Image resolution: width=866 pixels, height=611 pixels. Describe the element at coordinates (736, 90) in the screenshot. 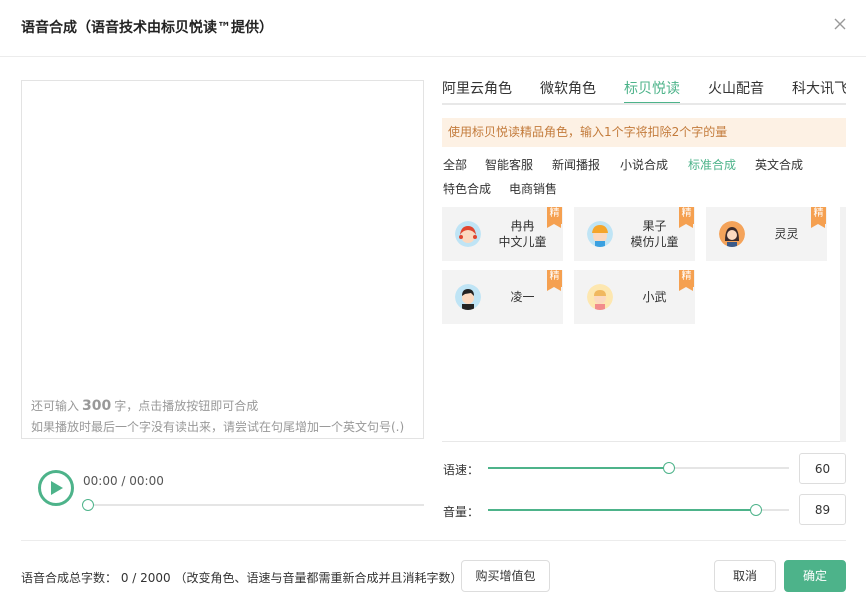

I see `tab-volcano: 火山配音` at that location.